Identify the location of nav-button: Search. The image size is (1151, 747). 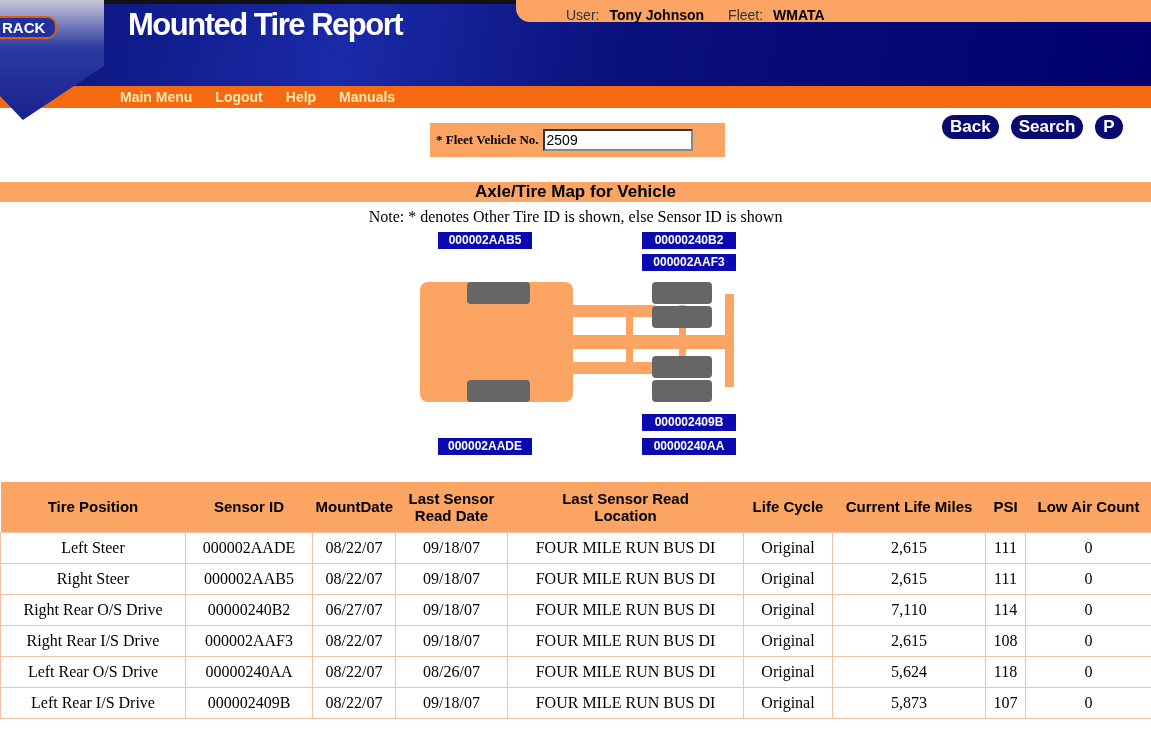
(1047, 127).